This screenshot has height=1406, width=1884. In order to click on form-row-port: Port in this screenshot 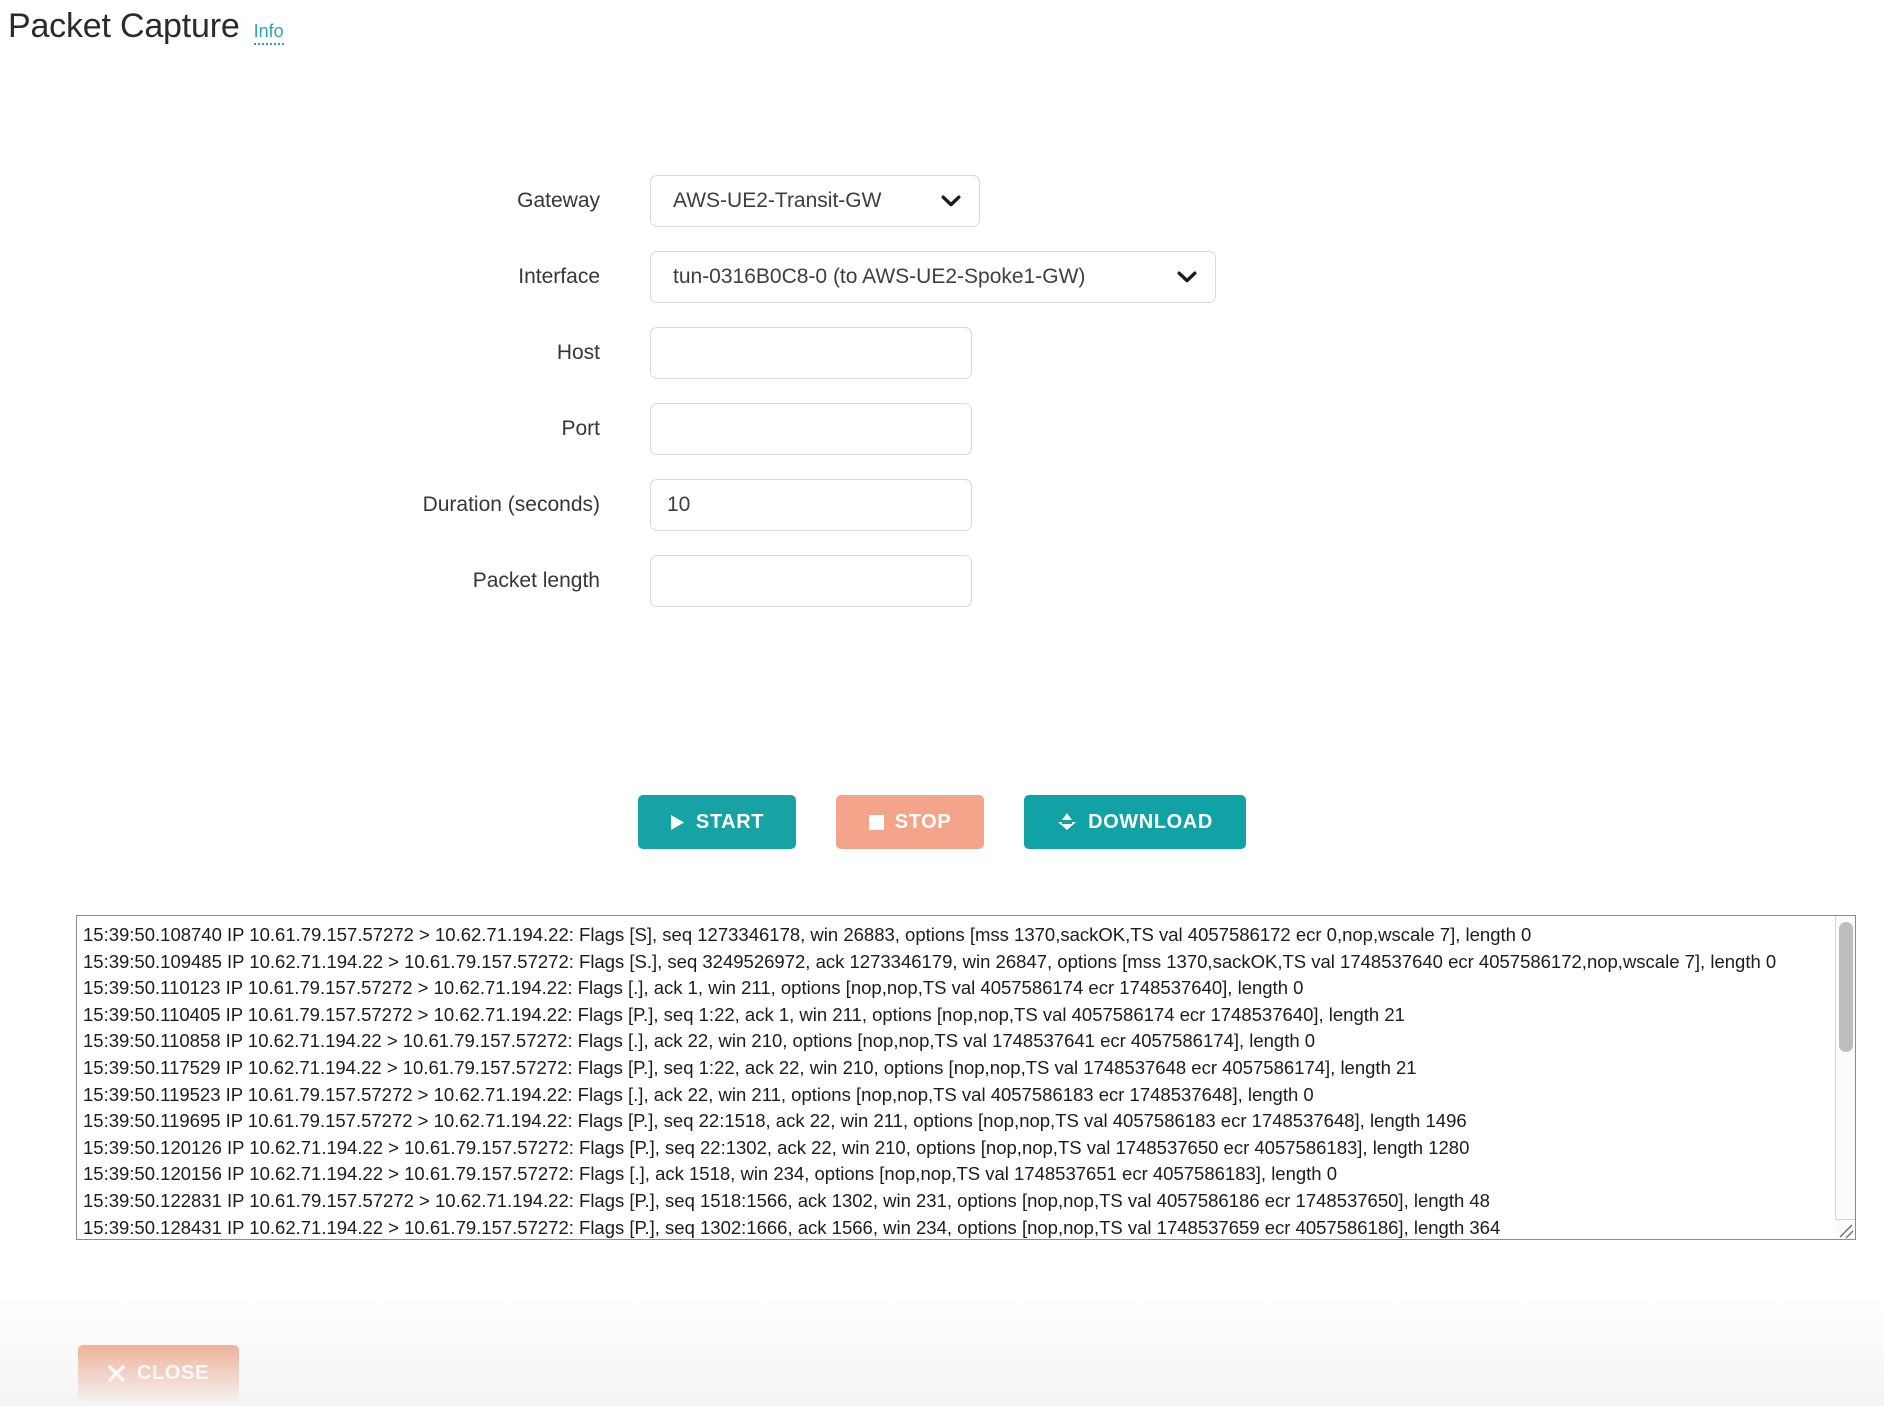, I will do `click(942, 429)`.